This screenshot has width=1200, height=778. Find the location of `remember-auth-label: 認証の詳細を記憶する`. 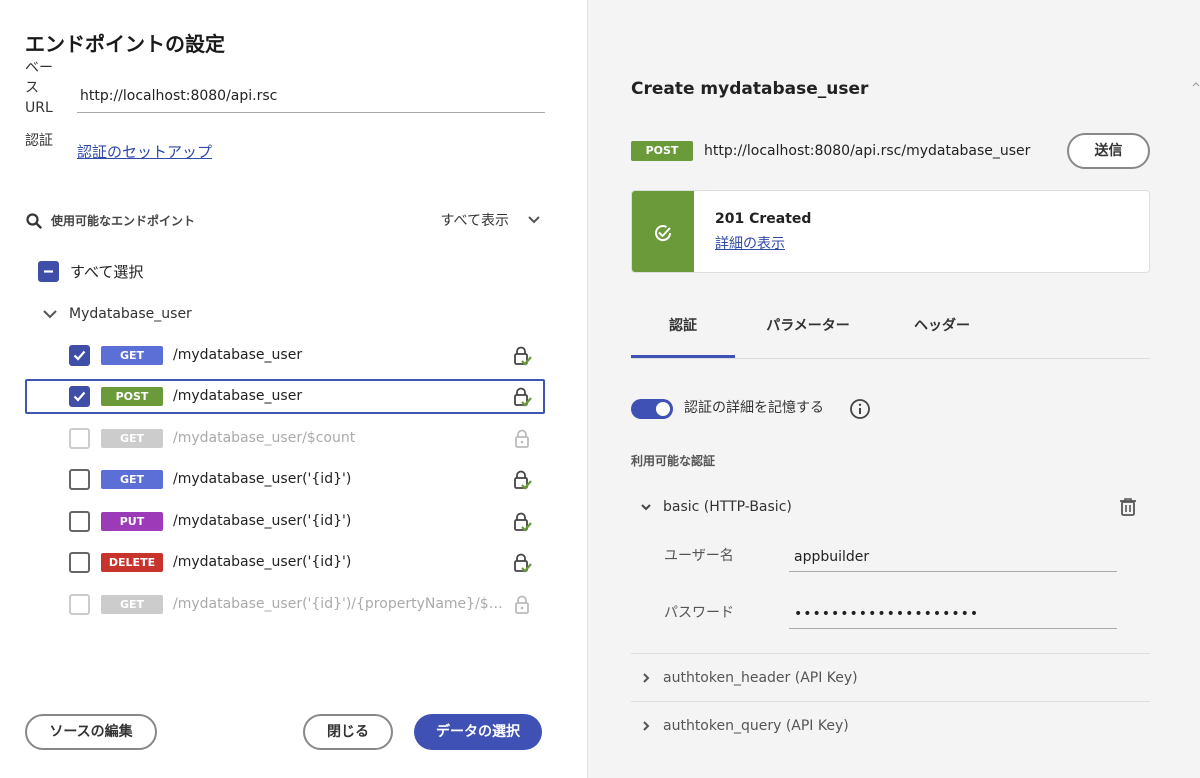

remember-auth-label: 認証の詳細を記憶する is located at coordinates (754, 408).